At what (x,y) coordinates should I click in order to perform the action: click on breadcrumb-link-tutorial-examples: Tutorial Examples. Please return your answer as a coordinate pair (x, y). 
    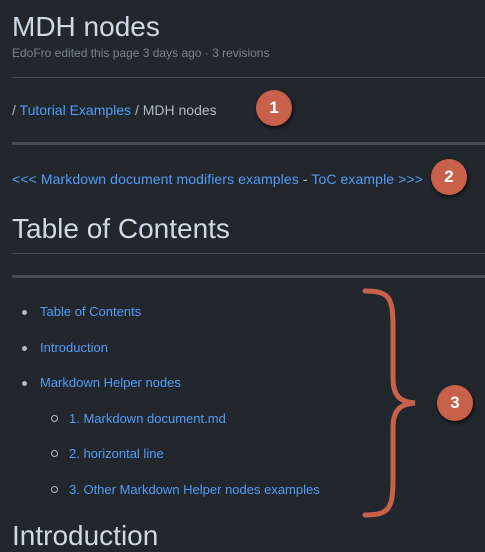
    Looking at the image, I should click on (76, 110).